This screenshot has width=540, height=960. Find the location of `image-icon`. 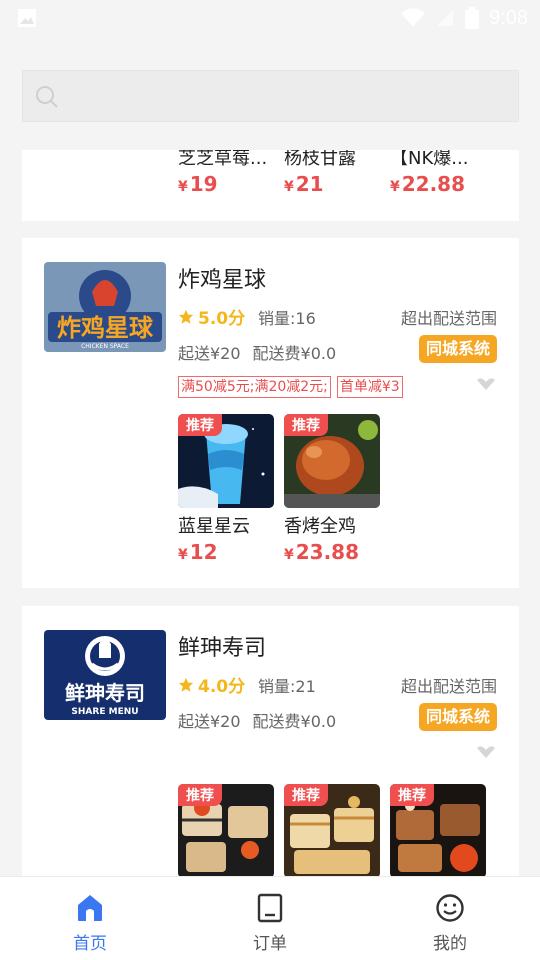

image-icon is located at coordinates (27, 18).